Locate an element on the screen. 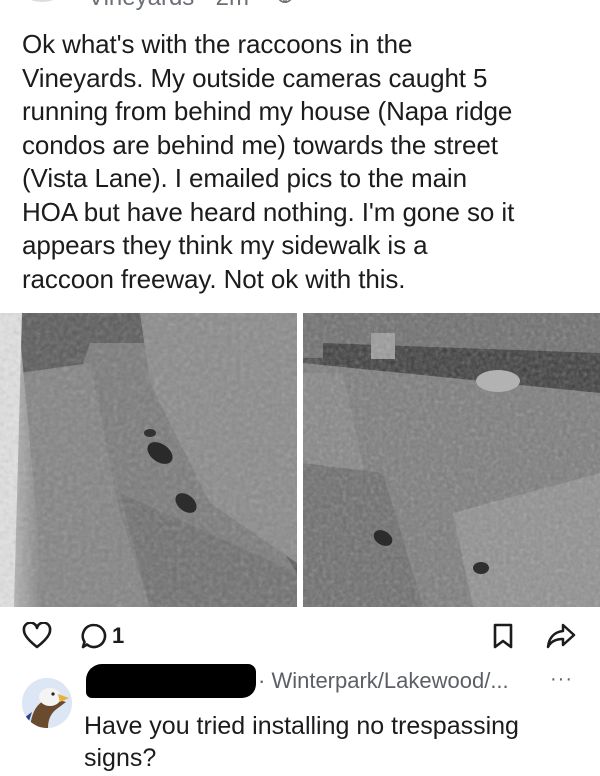 This screenshot has width=600, height=776. share-button is located at coordinates (561, 636).